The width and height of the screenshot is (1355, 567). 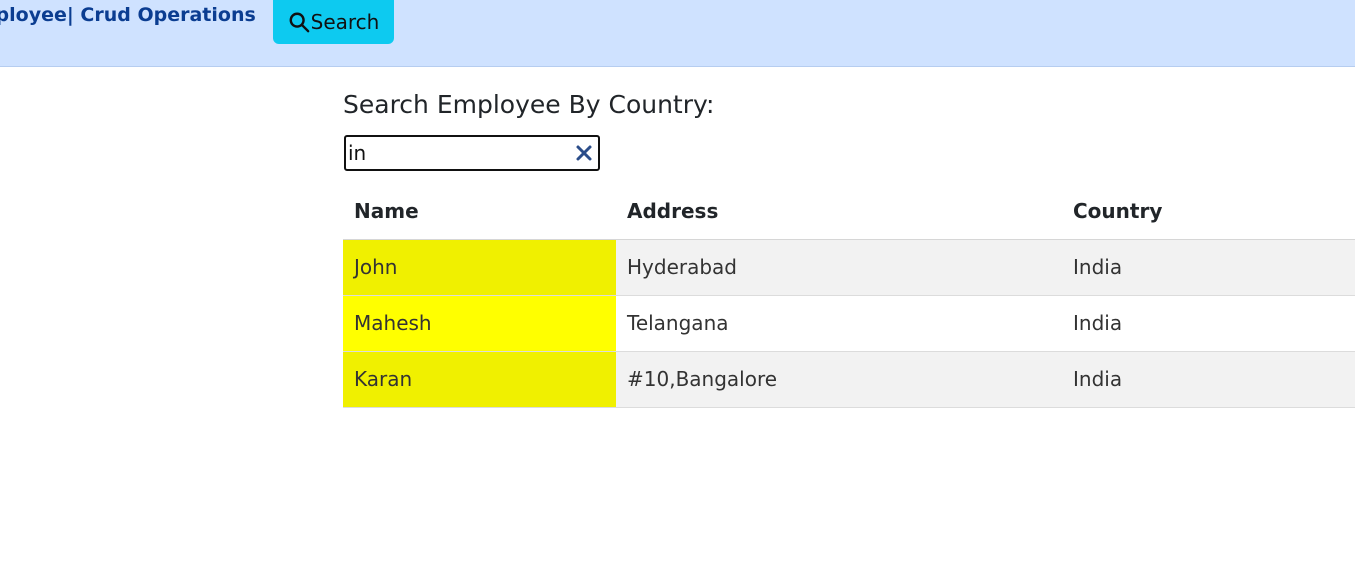 I want to click on employee-name-cell: Mahesh, so click(x=479, y=323).